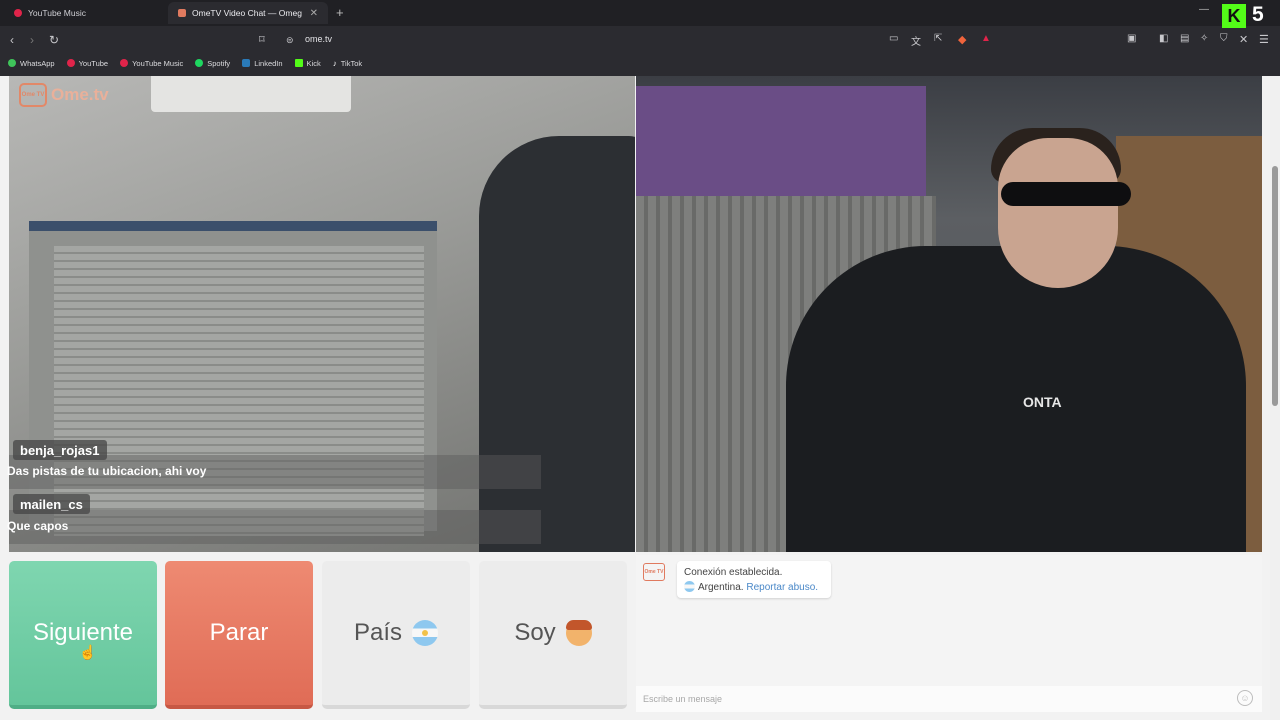  I want to click on bookmark-label: TikTok, so click(351, 63).